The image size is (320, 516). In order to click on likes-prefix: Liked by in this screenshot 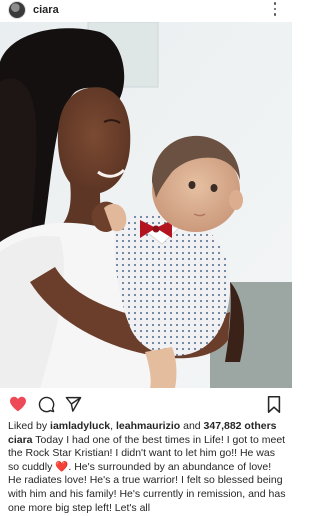, I will do `click(29, 426)`.